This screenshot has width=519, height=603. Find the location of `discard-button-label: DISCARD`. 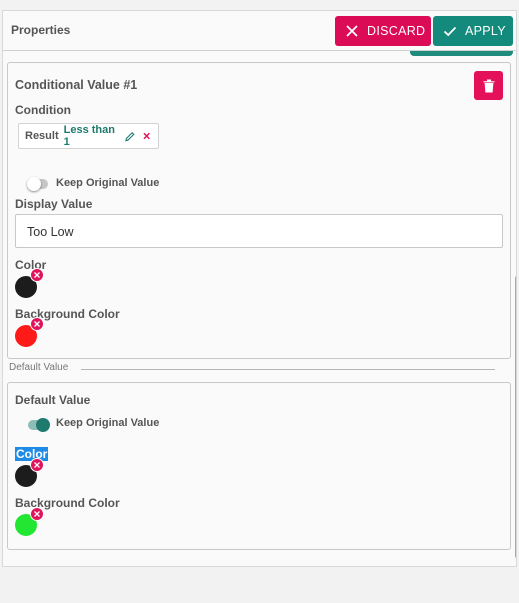

discard-button-label: DISCARD is located at coordinates (396, 31).